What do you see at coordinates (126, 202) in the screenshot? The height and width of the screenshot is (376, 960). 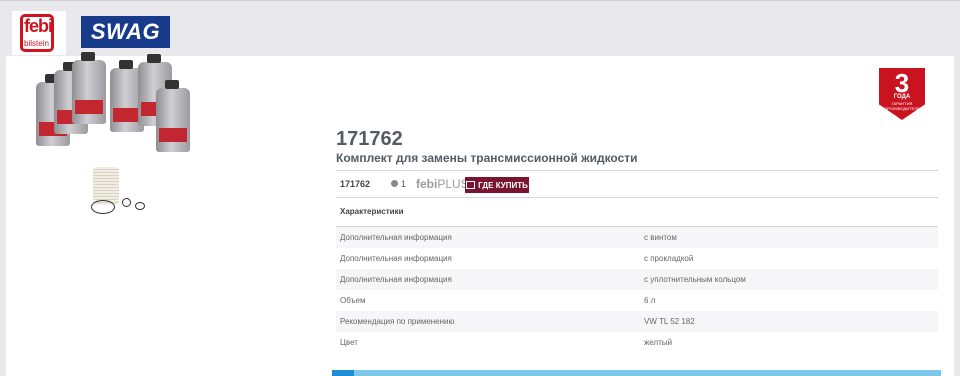 I see `screw-image` at bounding box center [126, 202].